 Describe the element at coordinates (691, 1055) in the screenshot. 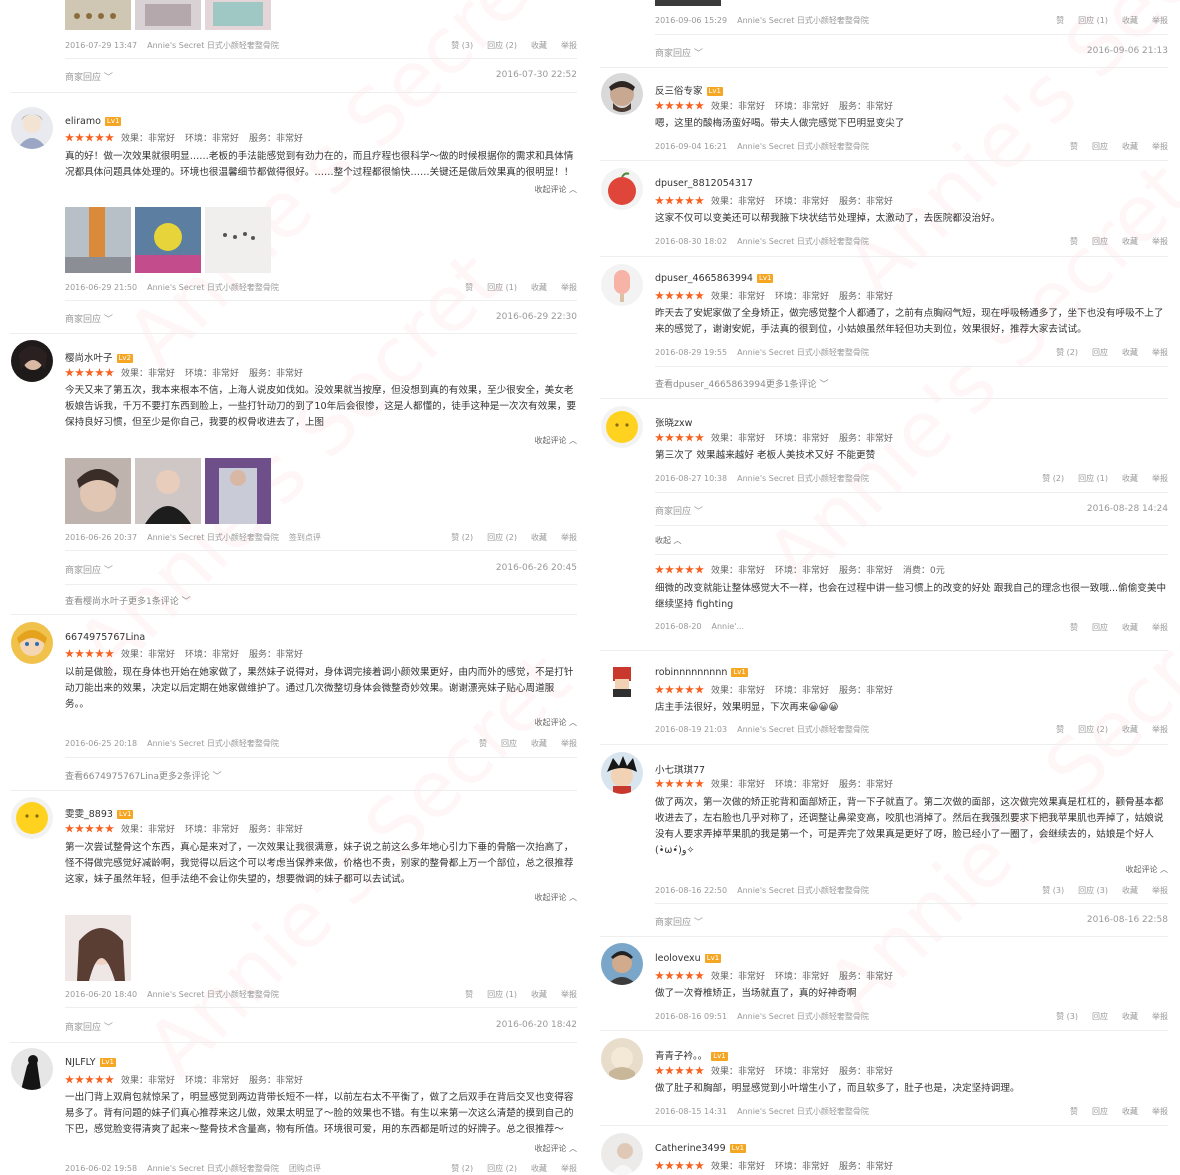

I see `user-name: 青青子衿。。 Lv1` at that location.